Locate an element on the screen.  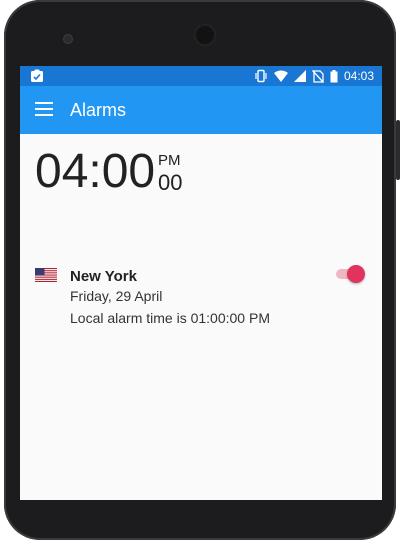
battery-icon is located at coordinates (334, 75).